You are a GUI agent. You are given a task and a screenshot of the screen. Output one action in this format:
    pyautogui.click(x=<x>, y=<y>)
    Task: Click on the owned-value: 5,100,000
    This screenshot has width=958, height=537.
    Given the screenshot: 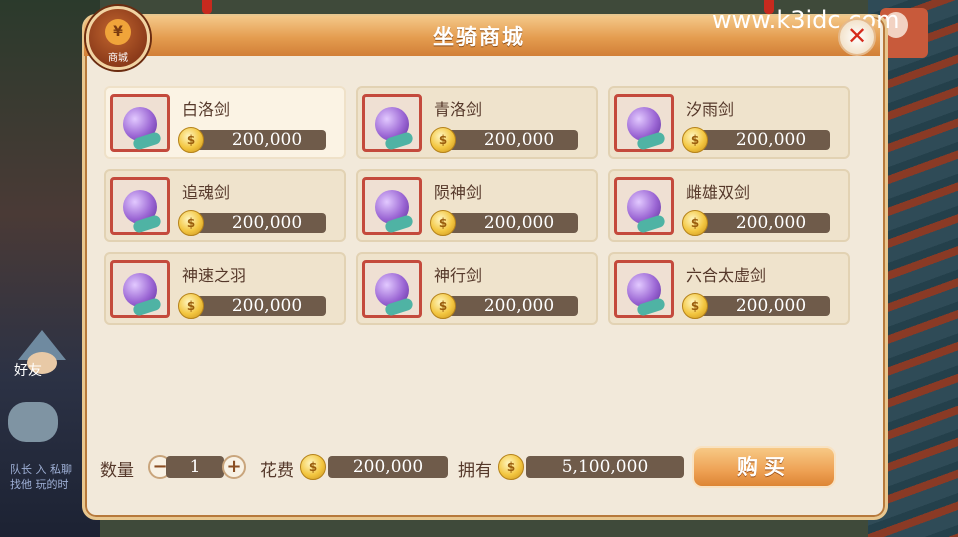 What is the action you would take?
    pyautogui.click(x=605, y=467)
    